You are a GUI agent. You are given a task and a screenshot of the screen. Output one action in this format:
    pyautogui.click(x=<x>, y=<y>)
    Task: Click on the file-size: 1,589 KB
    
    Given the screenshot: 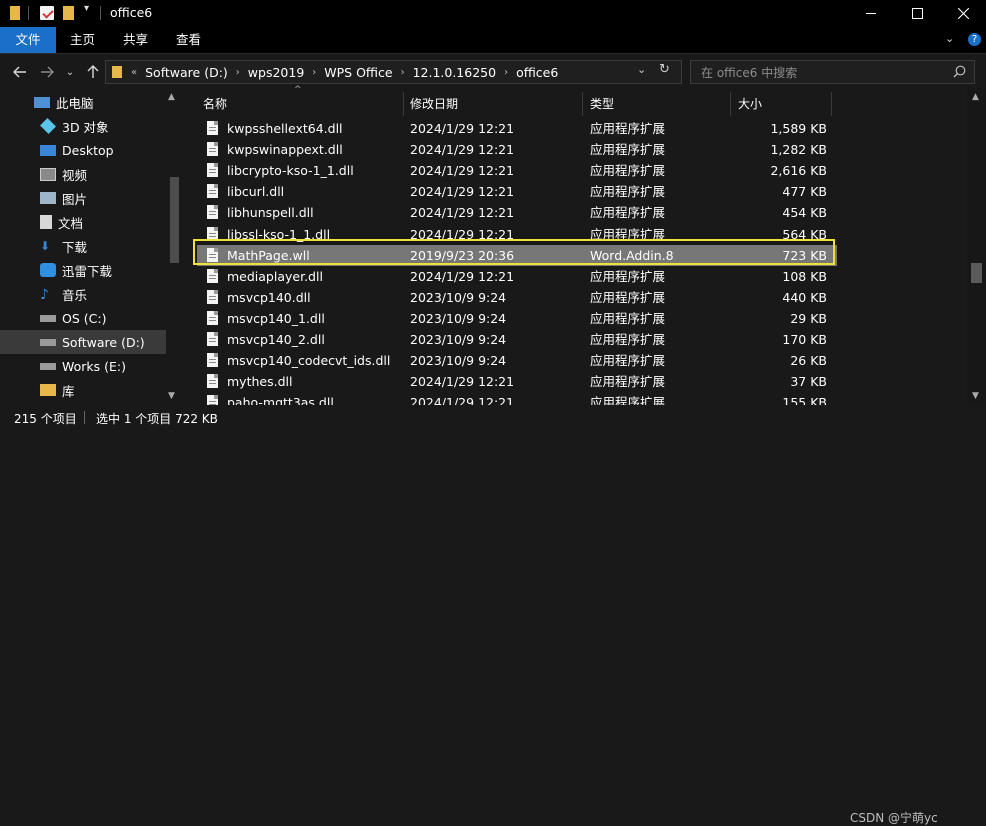 What is the action you would take?
    pyautogui.click(x=798, y=128)
    